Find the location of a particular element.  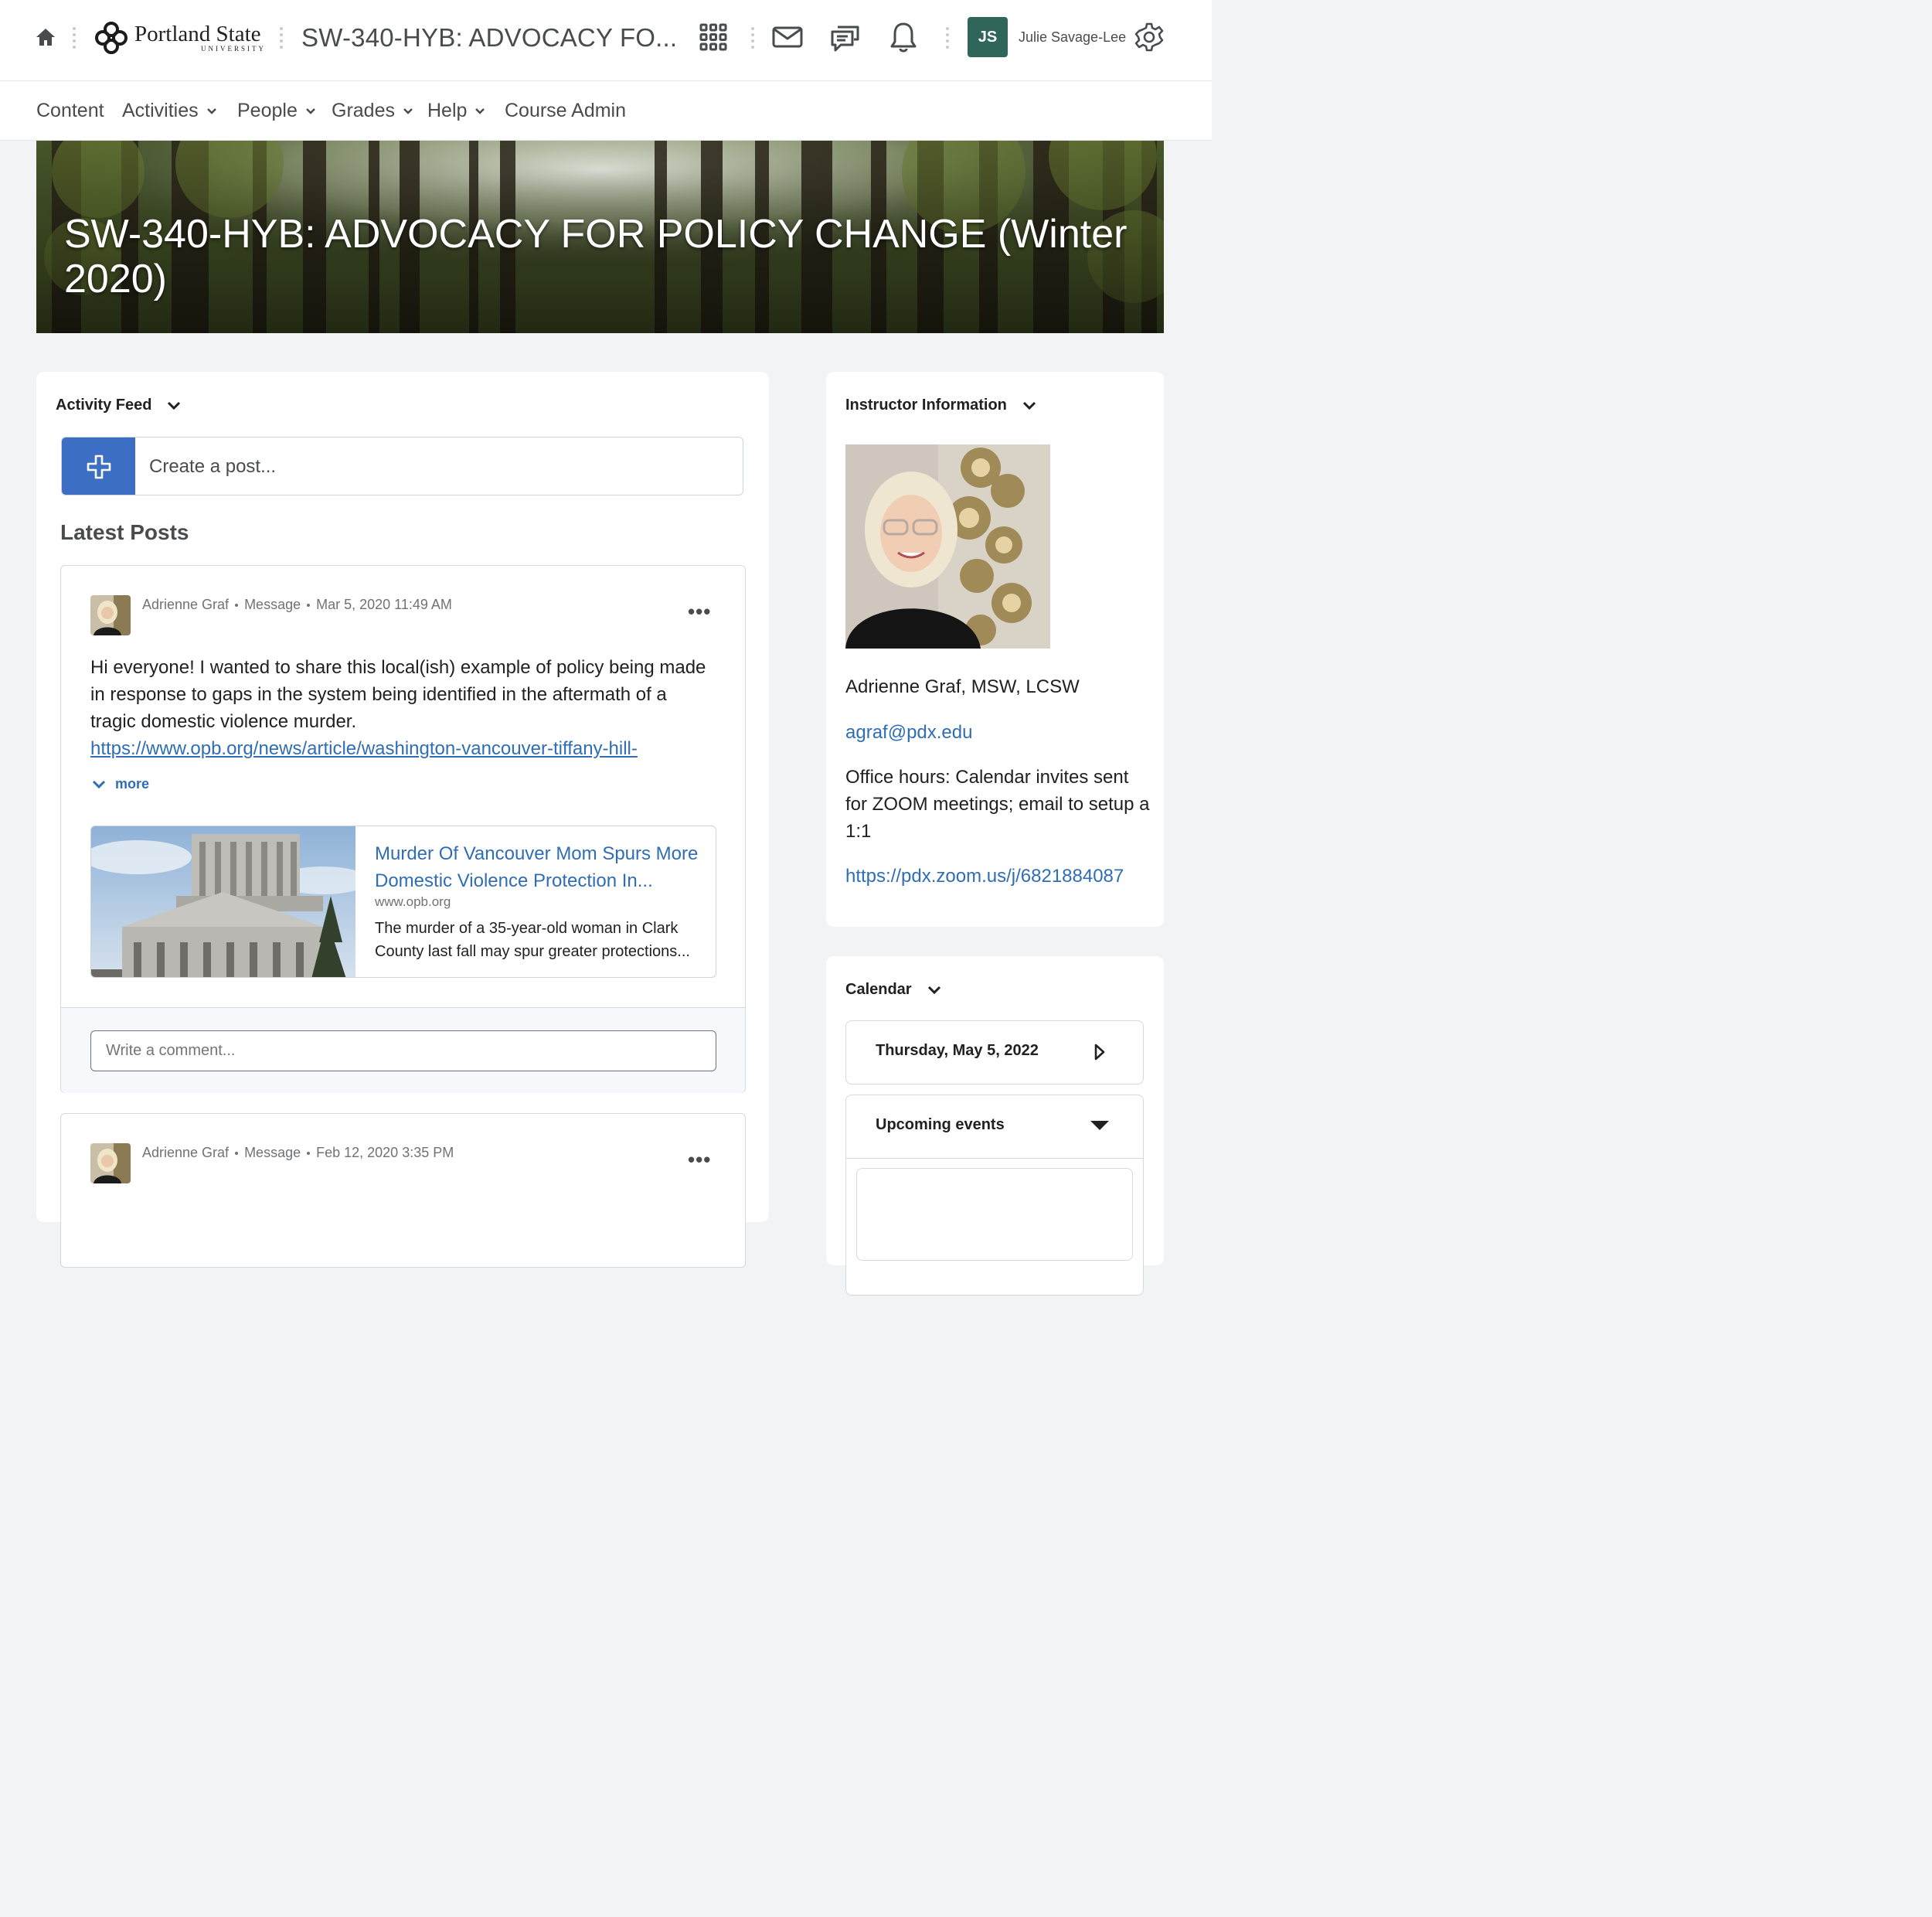

nav-grades: Grades is located at coordinates (372, 111).